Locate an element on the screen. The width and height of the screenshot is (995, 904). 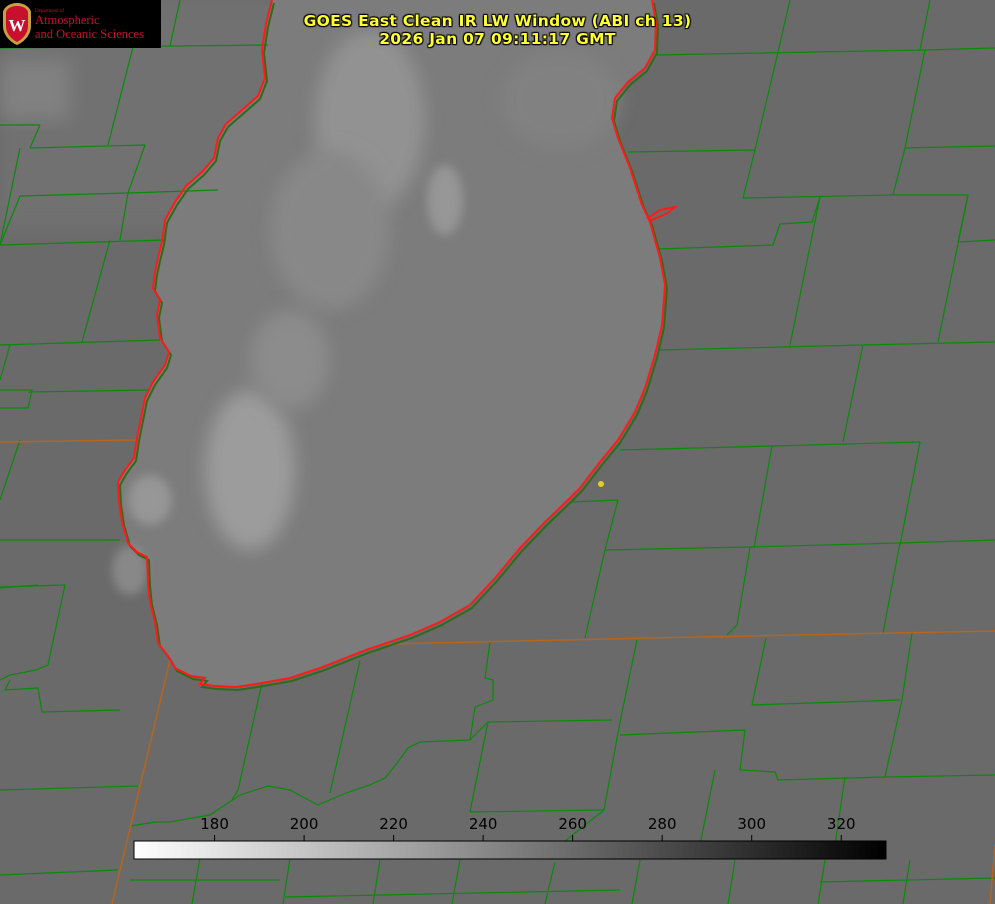
svg-text: W is located at coordinates (17, 25).